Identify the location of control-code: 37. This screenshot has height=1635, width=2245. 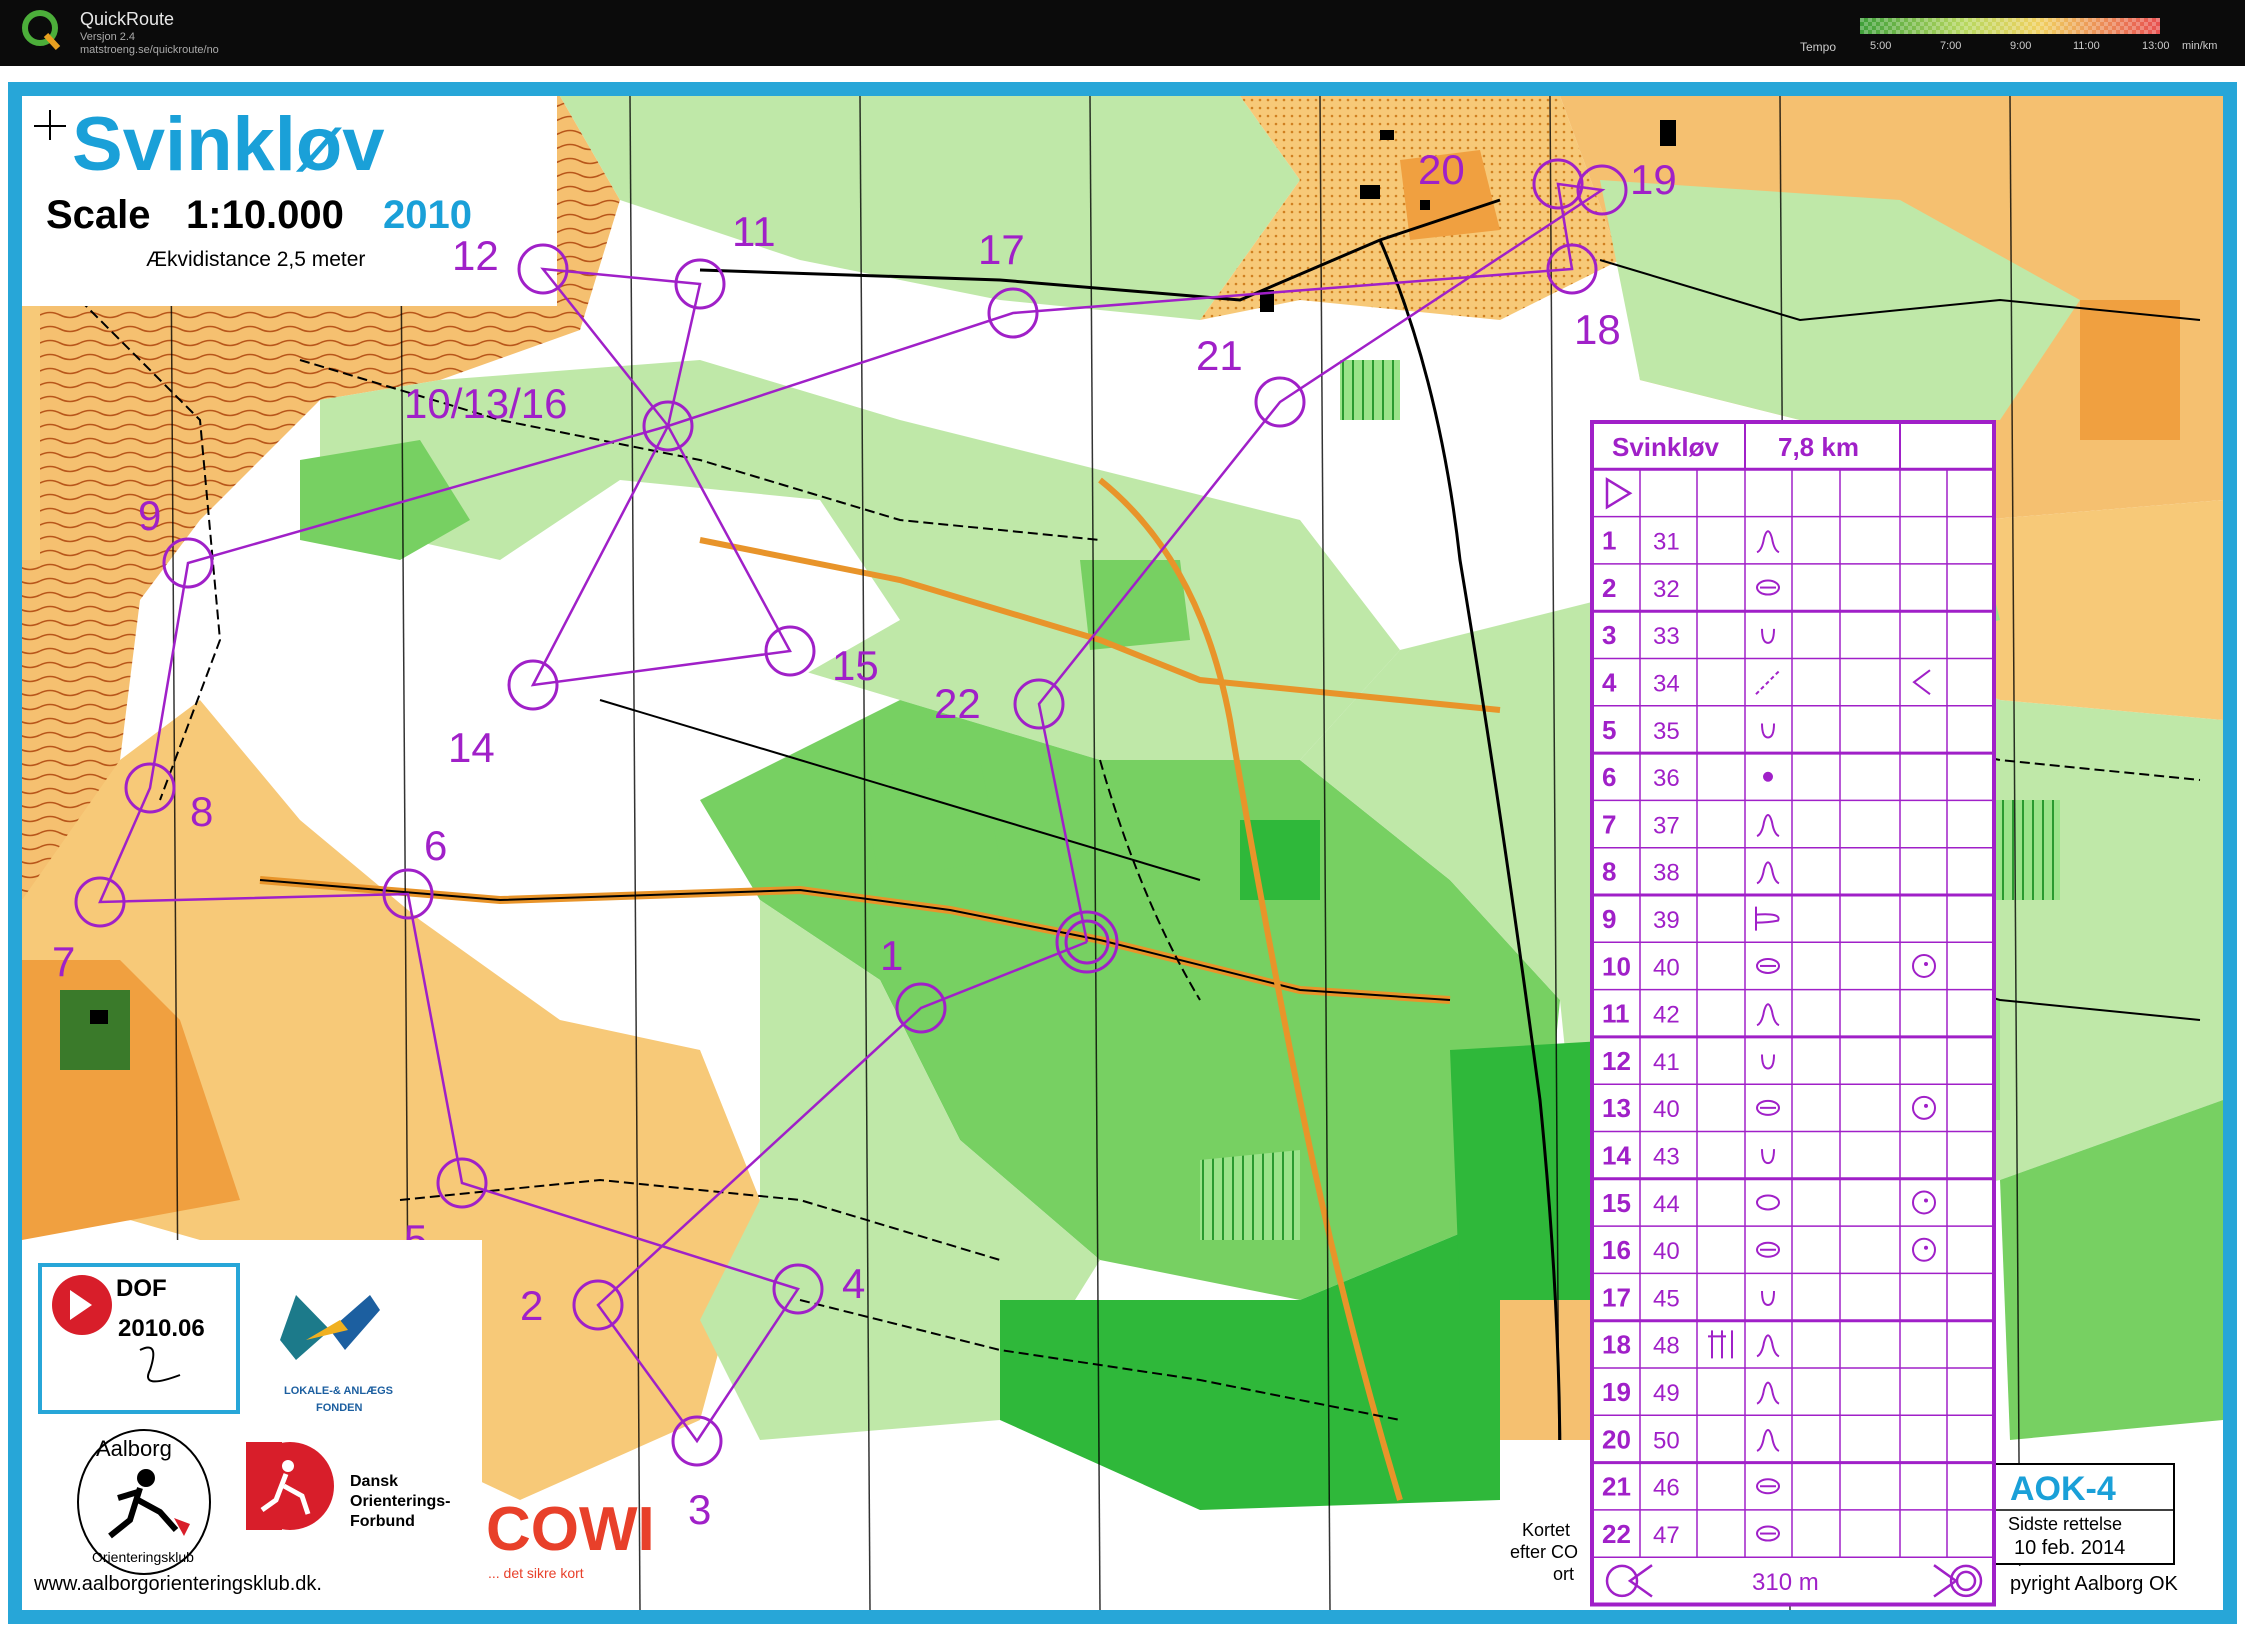
(1666, 825).